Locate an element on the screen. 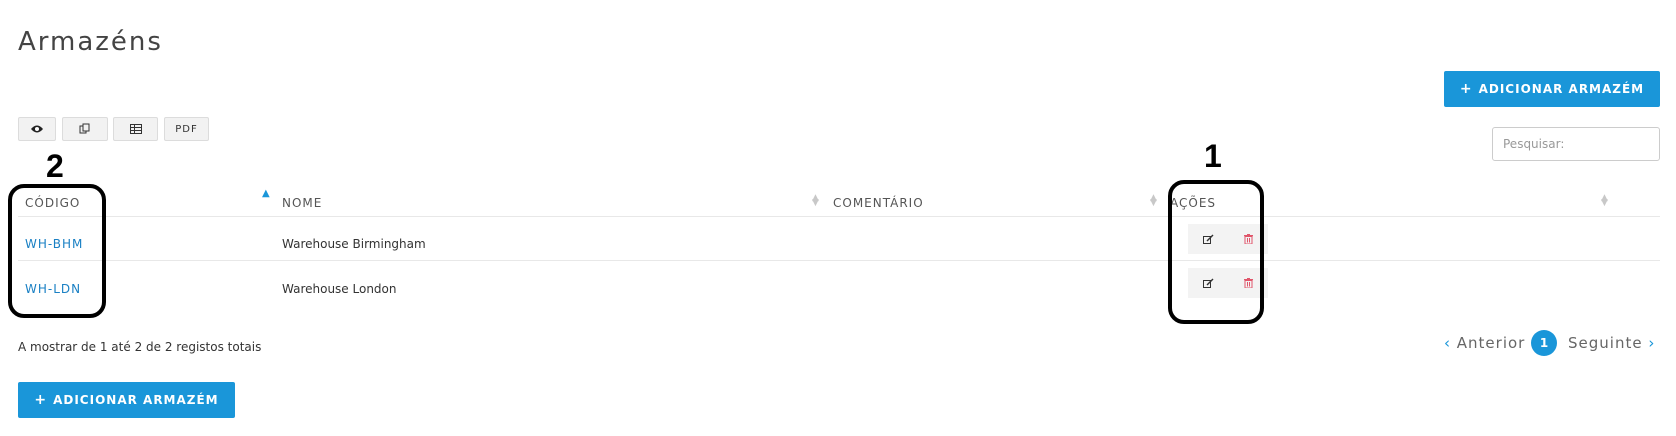  eye-icon is located at coordinates (37, 129).